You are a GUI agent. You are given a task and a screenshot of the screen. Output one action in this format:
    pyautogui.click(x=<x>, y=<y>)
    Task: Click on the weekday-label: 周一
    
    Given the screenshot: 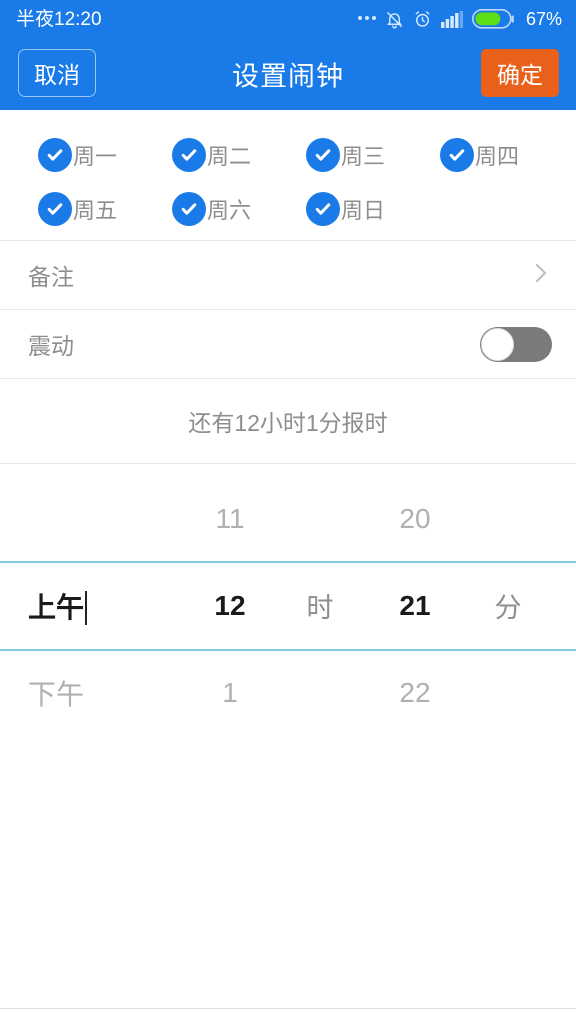 What is the action you would take?
    pyautogui.click(x=95, y=156)
    